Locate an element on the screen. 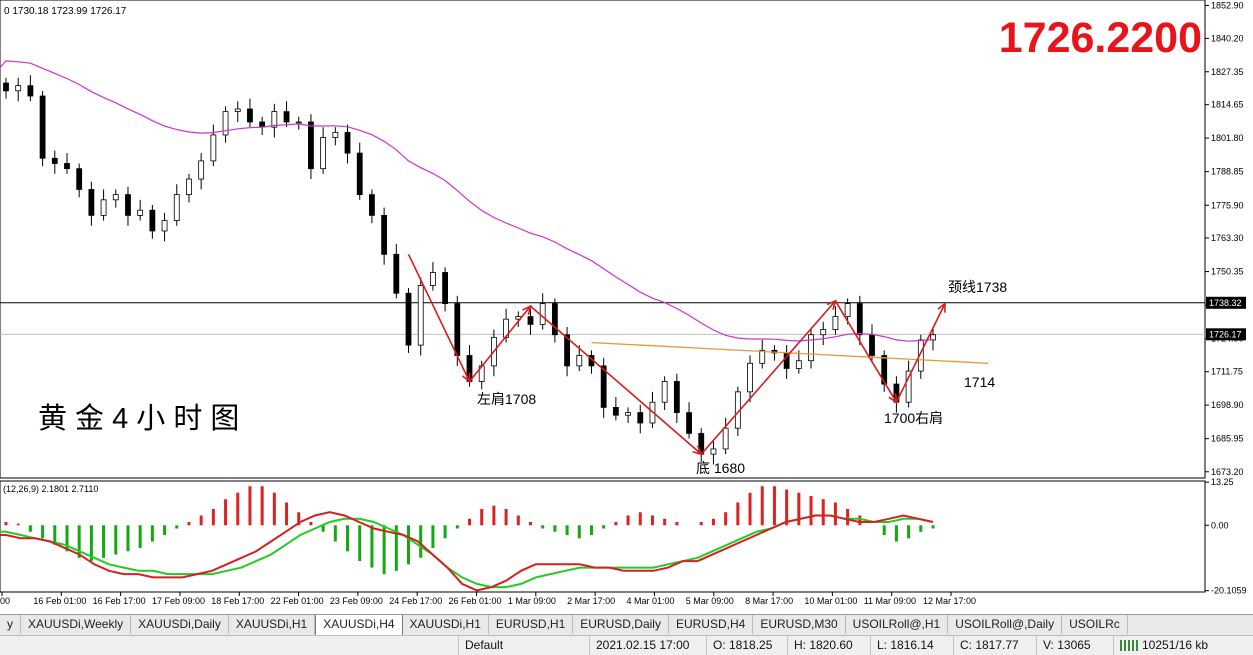  chart-tab: EURUSD,H4 is located at coordinates (711, 624).